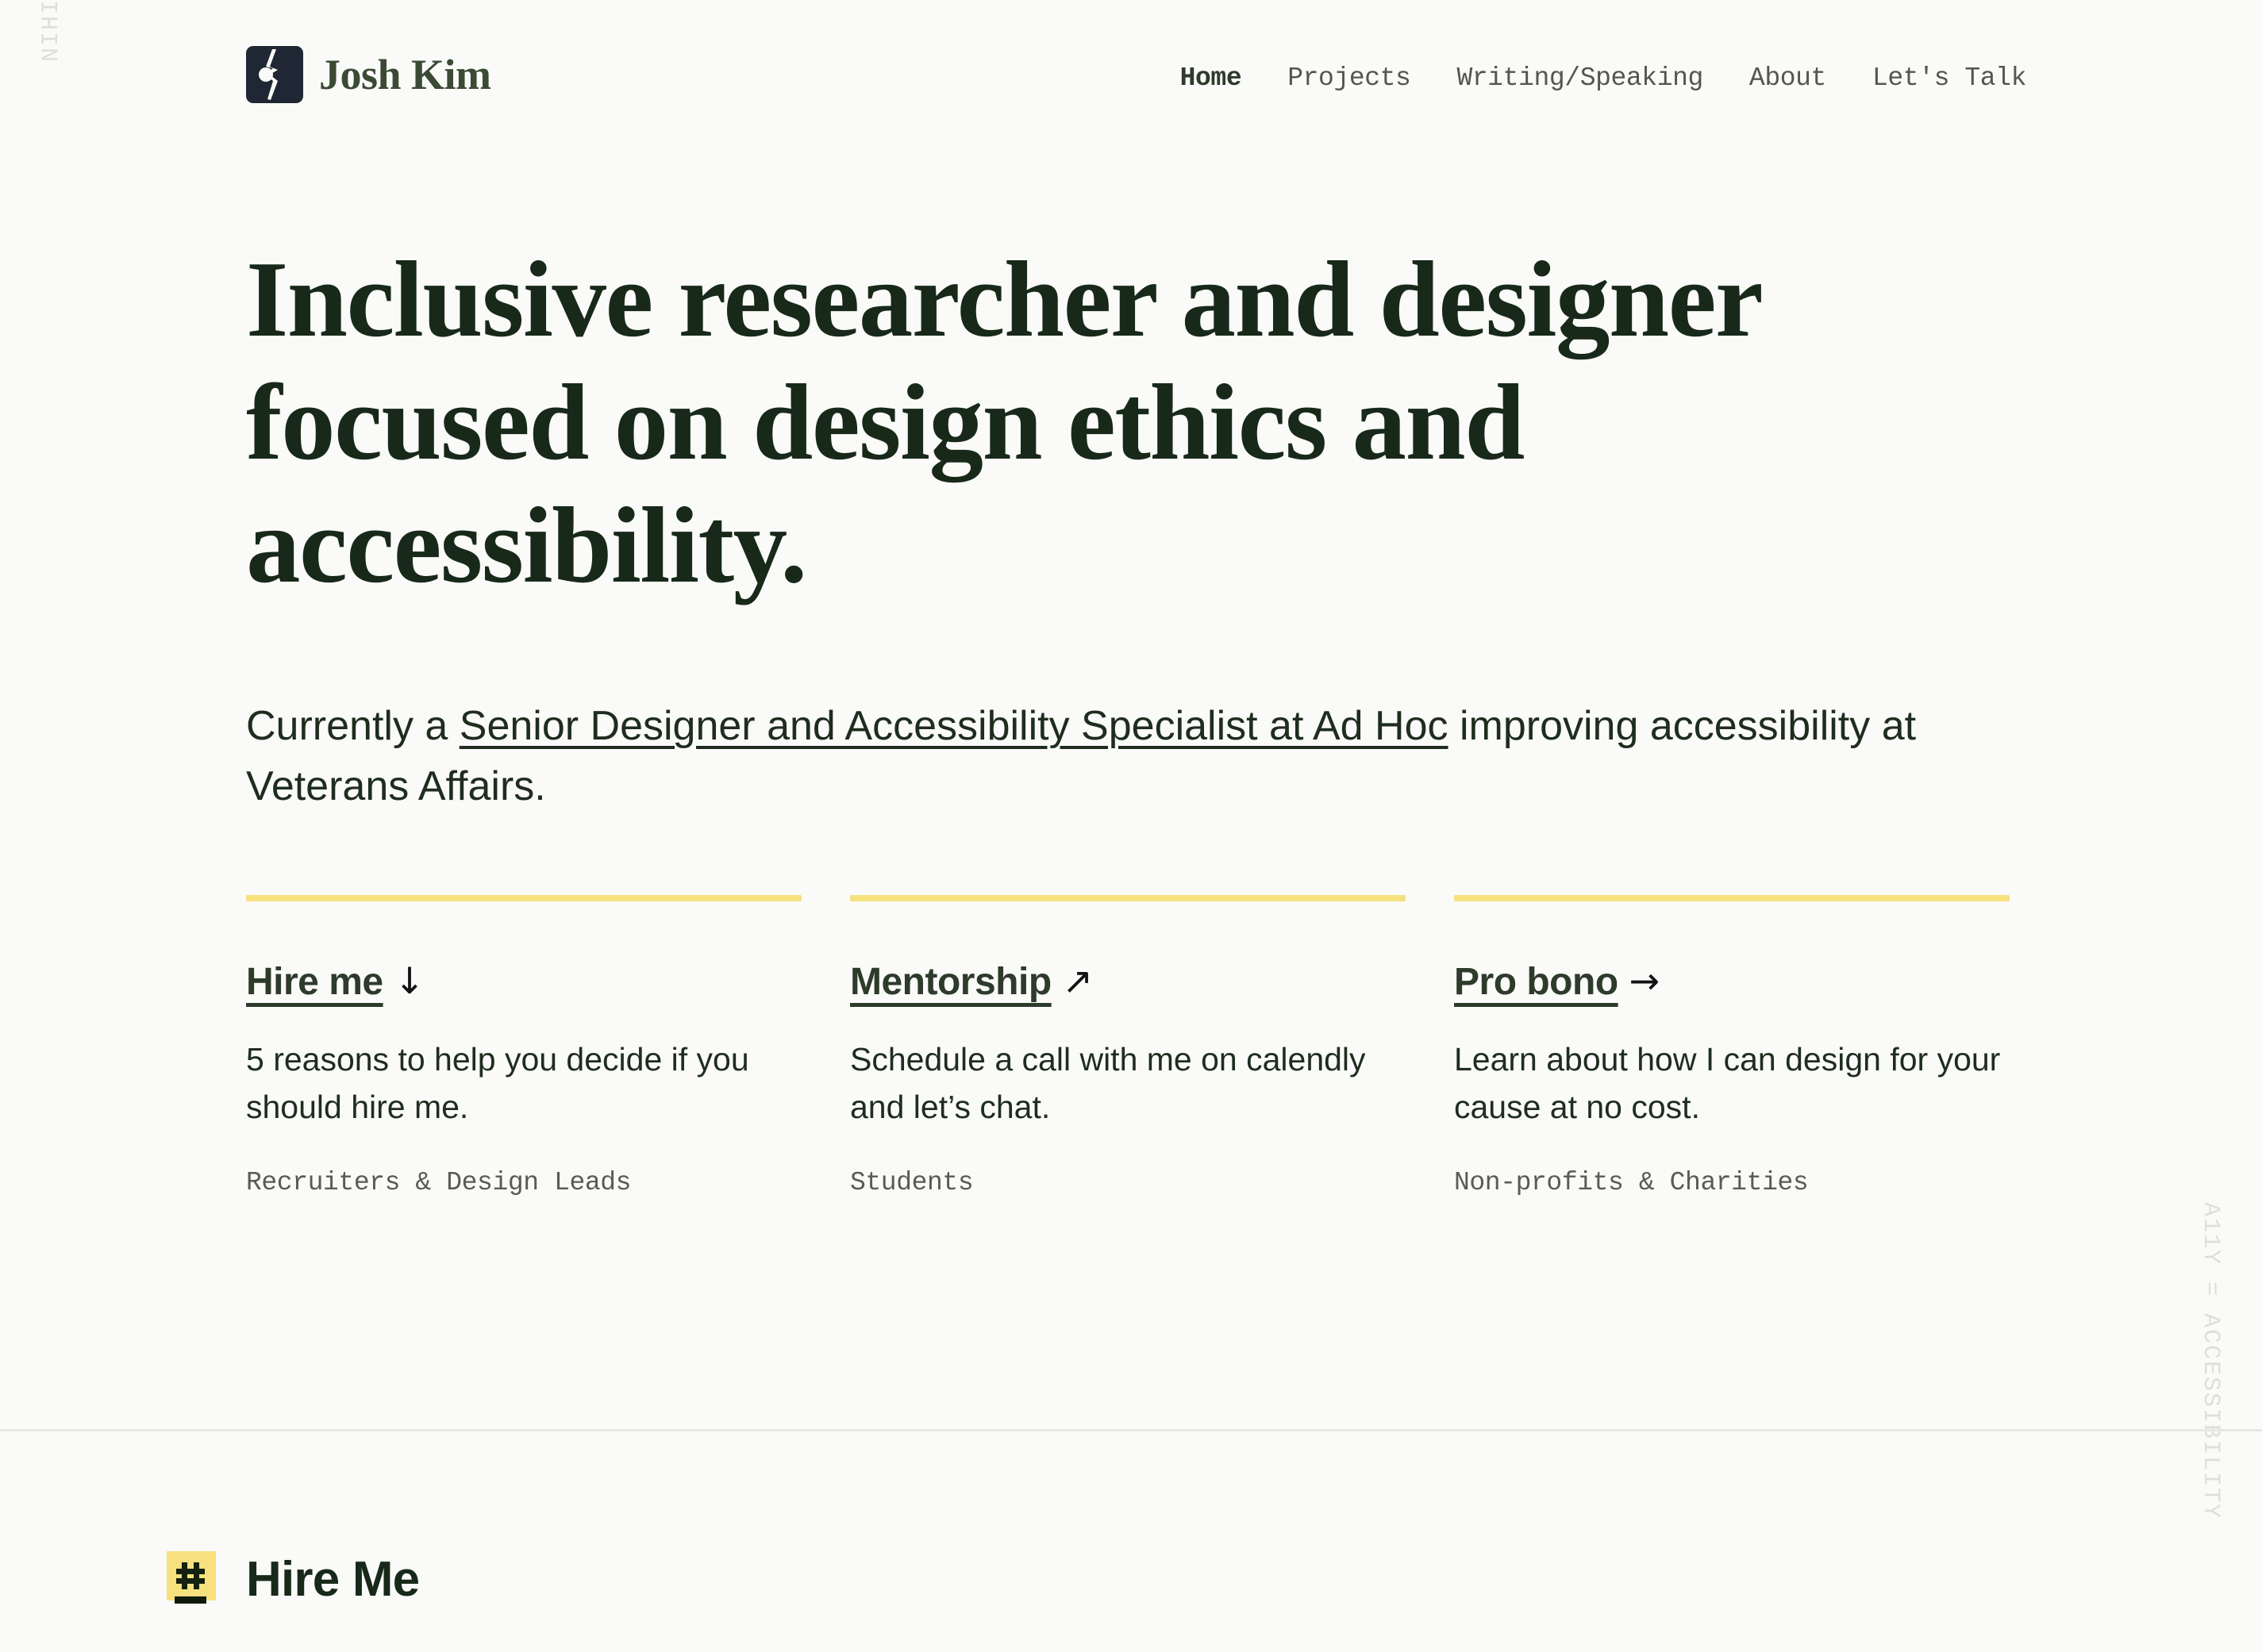  What do you see at coordinates (1644, 980) in the screenshot?
I see `arrow-right-icon: →` at bounding box center [1644, 980].